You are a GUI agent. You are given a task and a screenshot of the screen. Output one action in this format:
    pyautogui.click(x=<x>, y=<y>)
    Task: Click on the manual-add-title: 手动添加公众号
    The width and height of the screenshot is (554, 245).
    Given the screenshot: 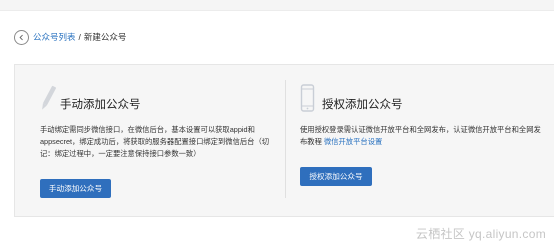 What is the action you would take?
    pyautogui.click(x=100, y=105)
    